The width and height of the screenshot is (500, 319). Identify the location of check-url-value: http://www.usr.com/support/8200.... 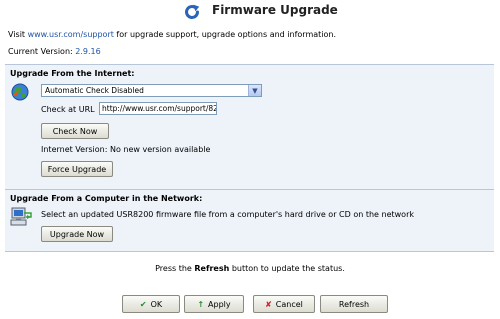
(159, 108).